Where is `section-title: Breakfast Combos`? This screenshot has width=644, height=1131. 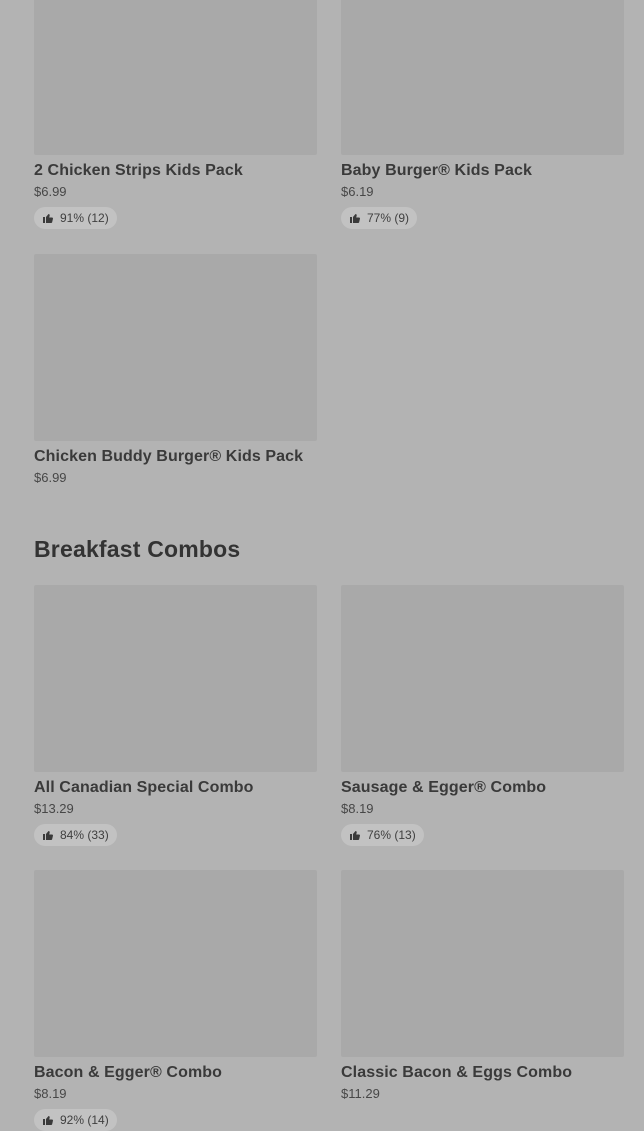 section-title: Breakfast Combos is located at coordinates (137, 549).